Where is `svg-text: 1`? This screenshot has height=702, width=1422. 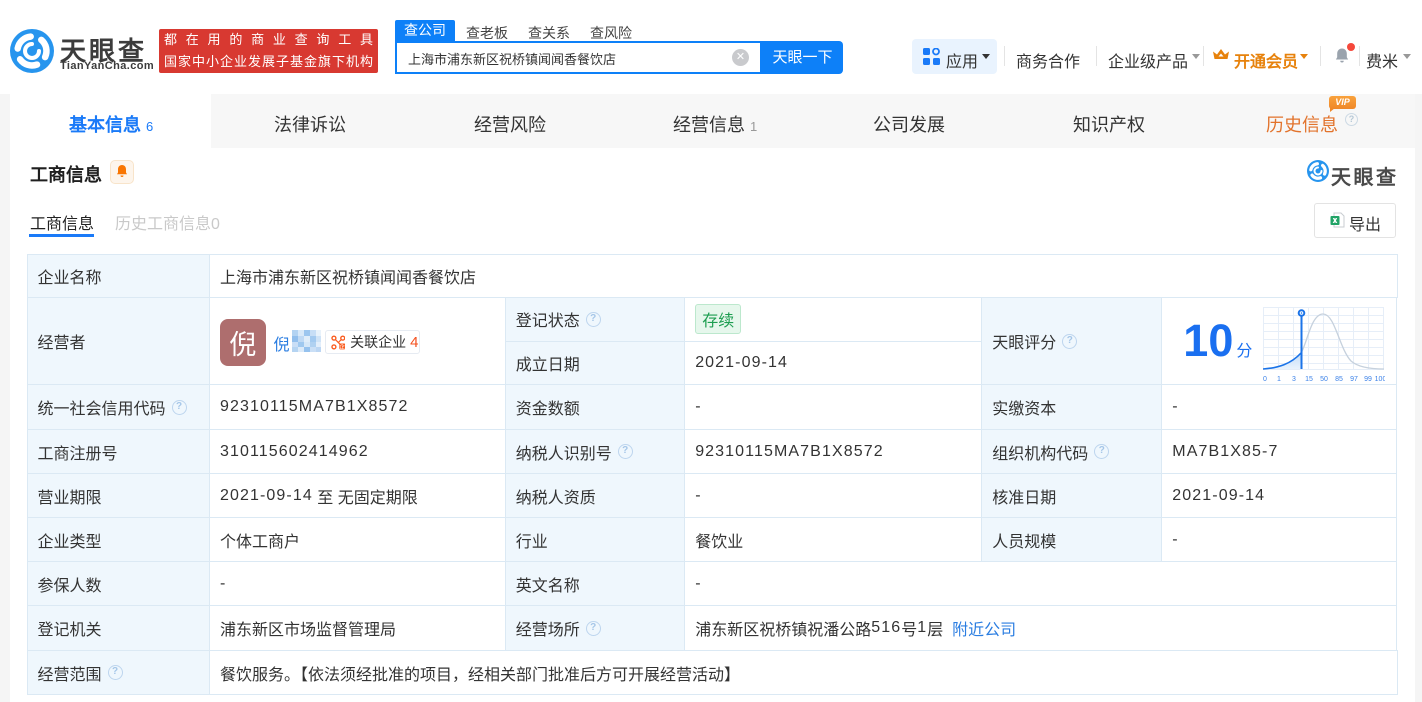 svg-text: 1 is located at coordinates (1279, 379).